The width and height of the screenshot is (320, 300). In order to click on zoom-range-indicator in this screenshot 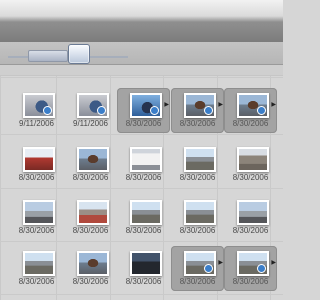, I will do `click(48, 56)`.